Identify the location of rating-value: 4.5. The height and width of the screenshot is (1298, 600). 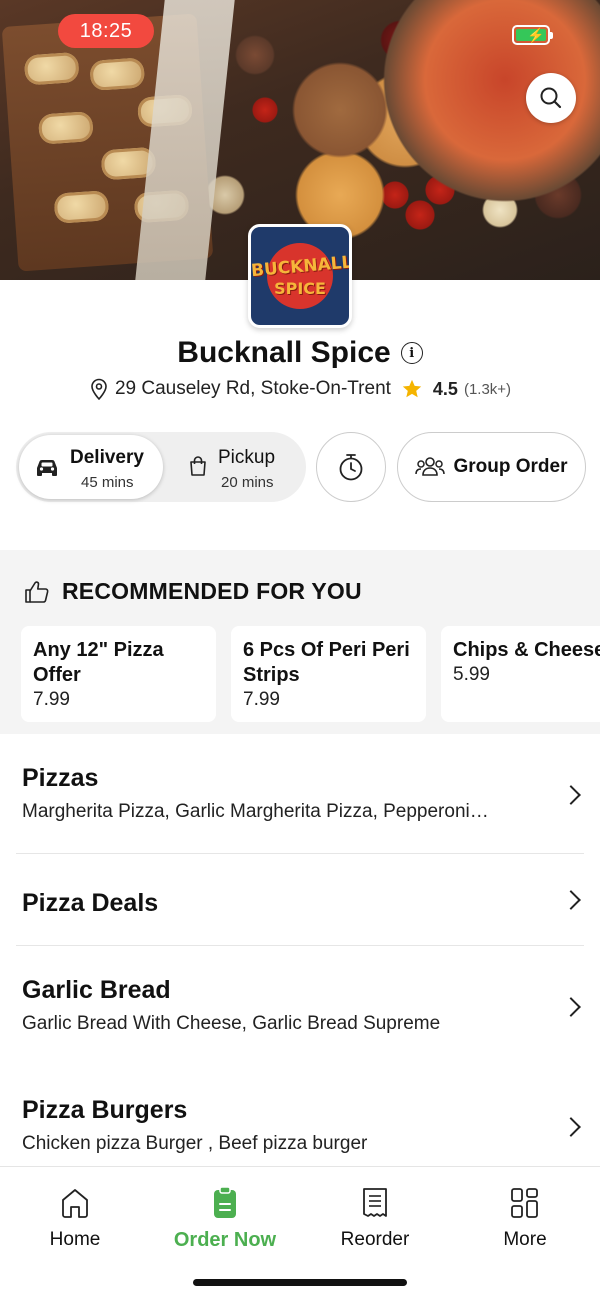
(445, 388).